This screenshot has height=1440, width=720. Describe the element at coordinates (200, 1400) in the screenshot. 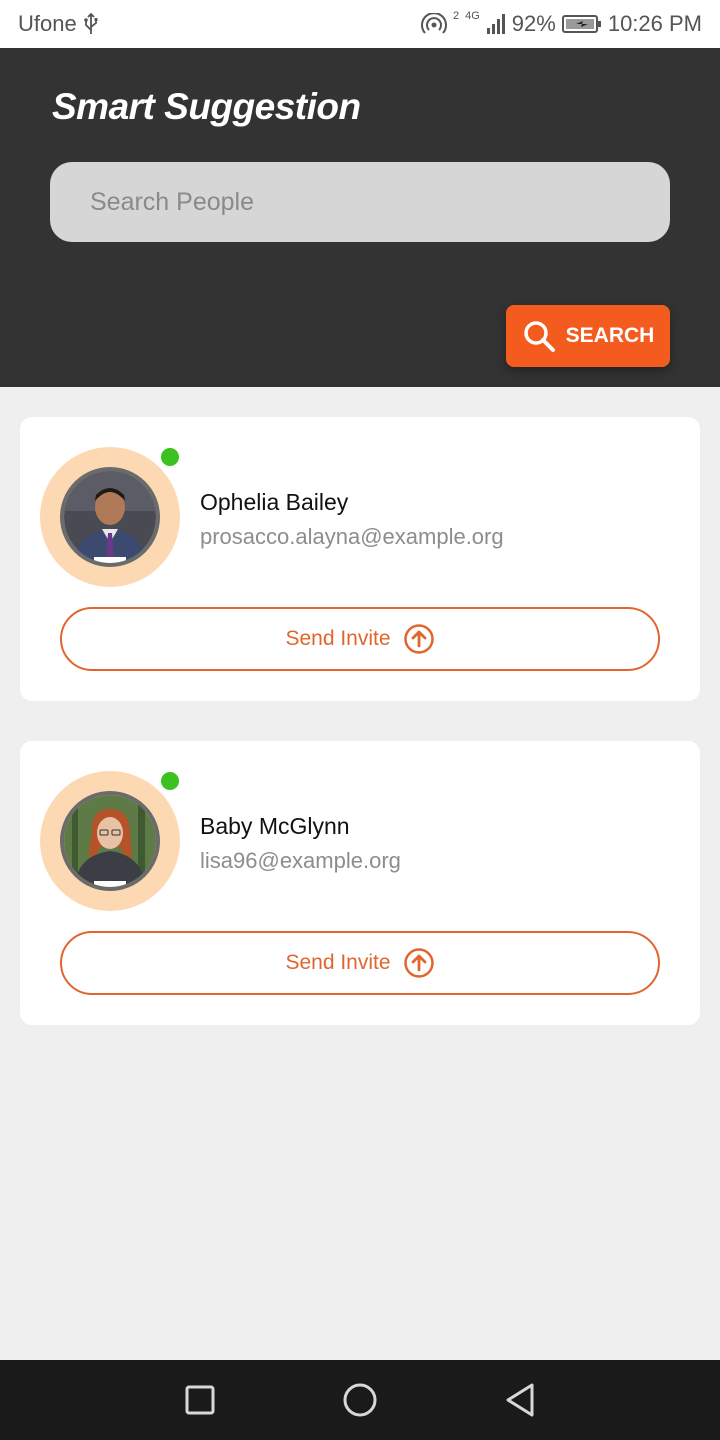

I see `recent-apps-icon` at that location.